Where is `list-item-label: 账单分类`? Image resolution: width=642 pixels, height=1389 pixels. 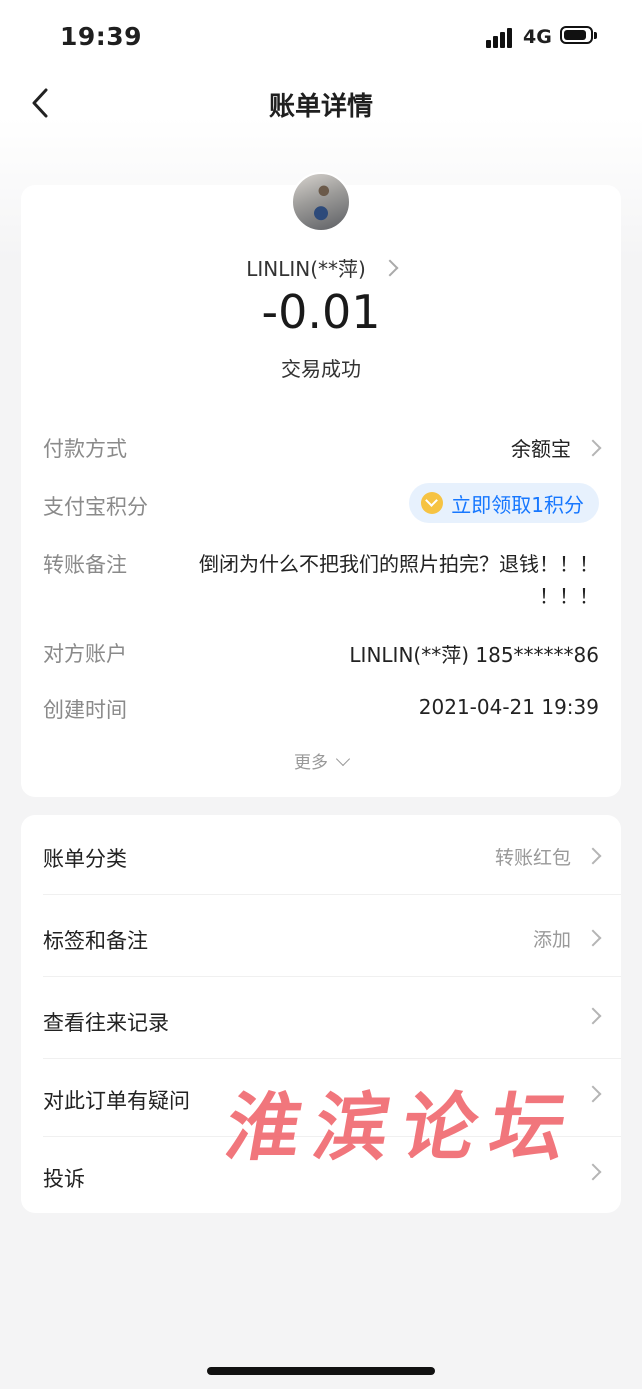
list-item-label: 账单分类 is located at coordinates (85, 859).